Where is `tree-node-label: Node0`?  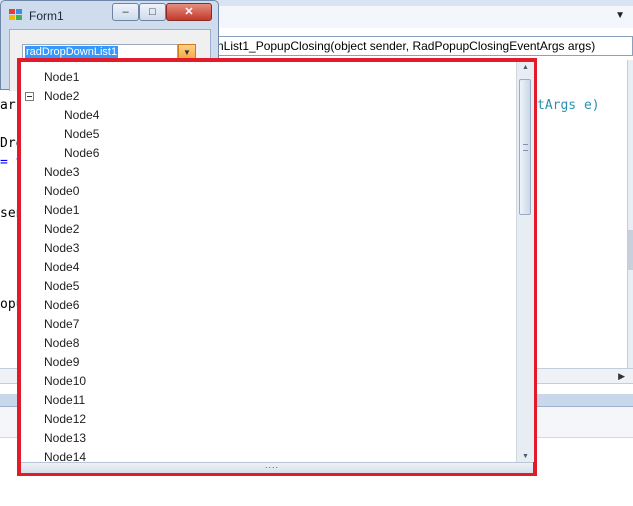
tree-node-label: Node0 is located at coordinates (62, 191).